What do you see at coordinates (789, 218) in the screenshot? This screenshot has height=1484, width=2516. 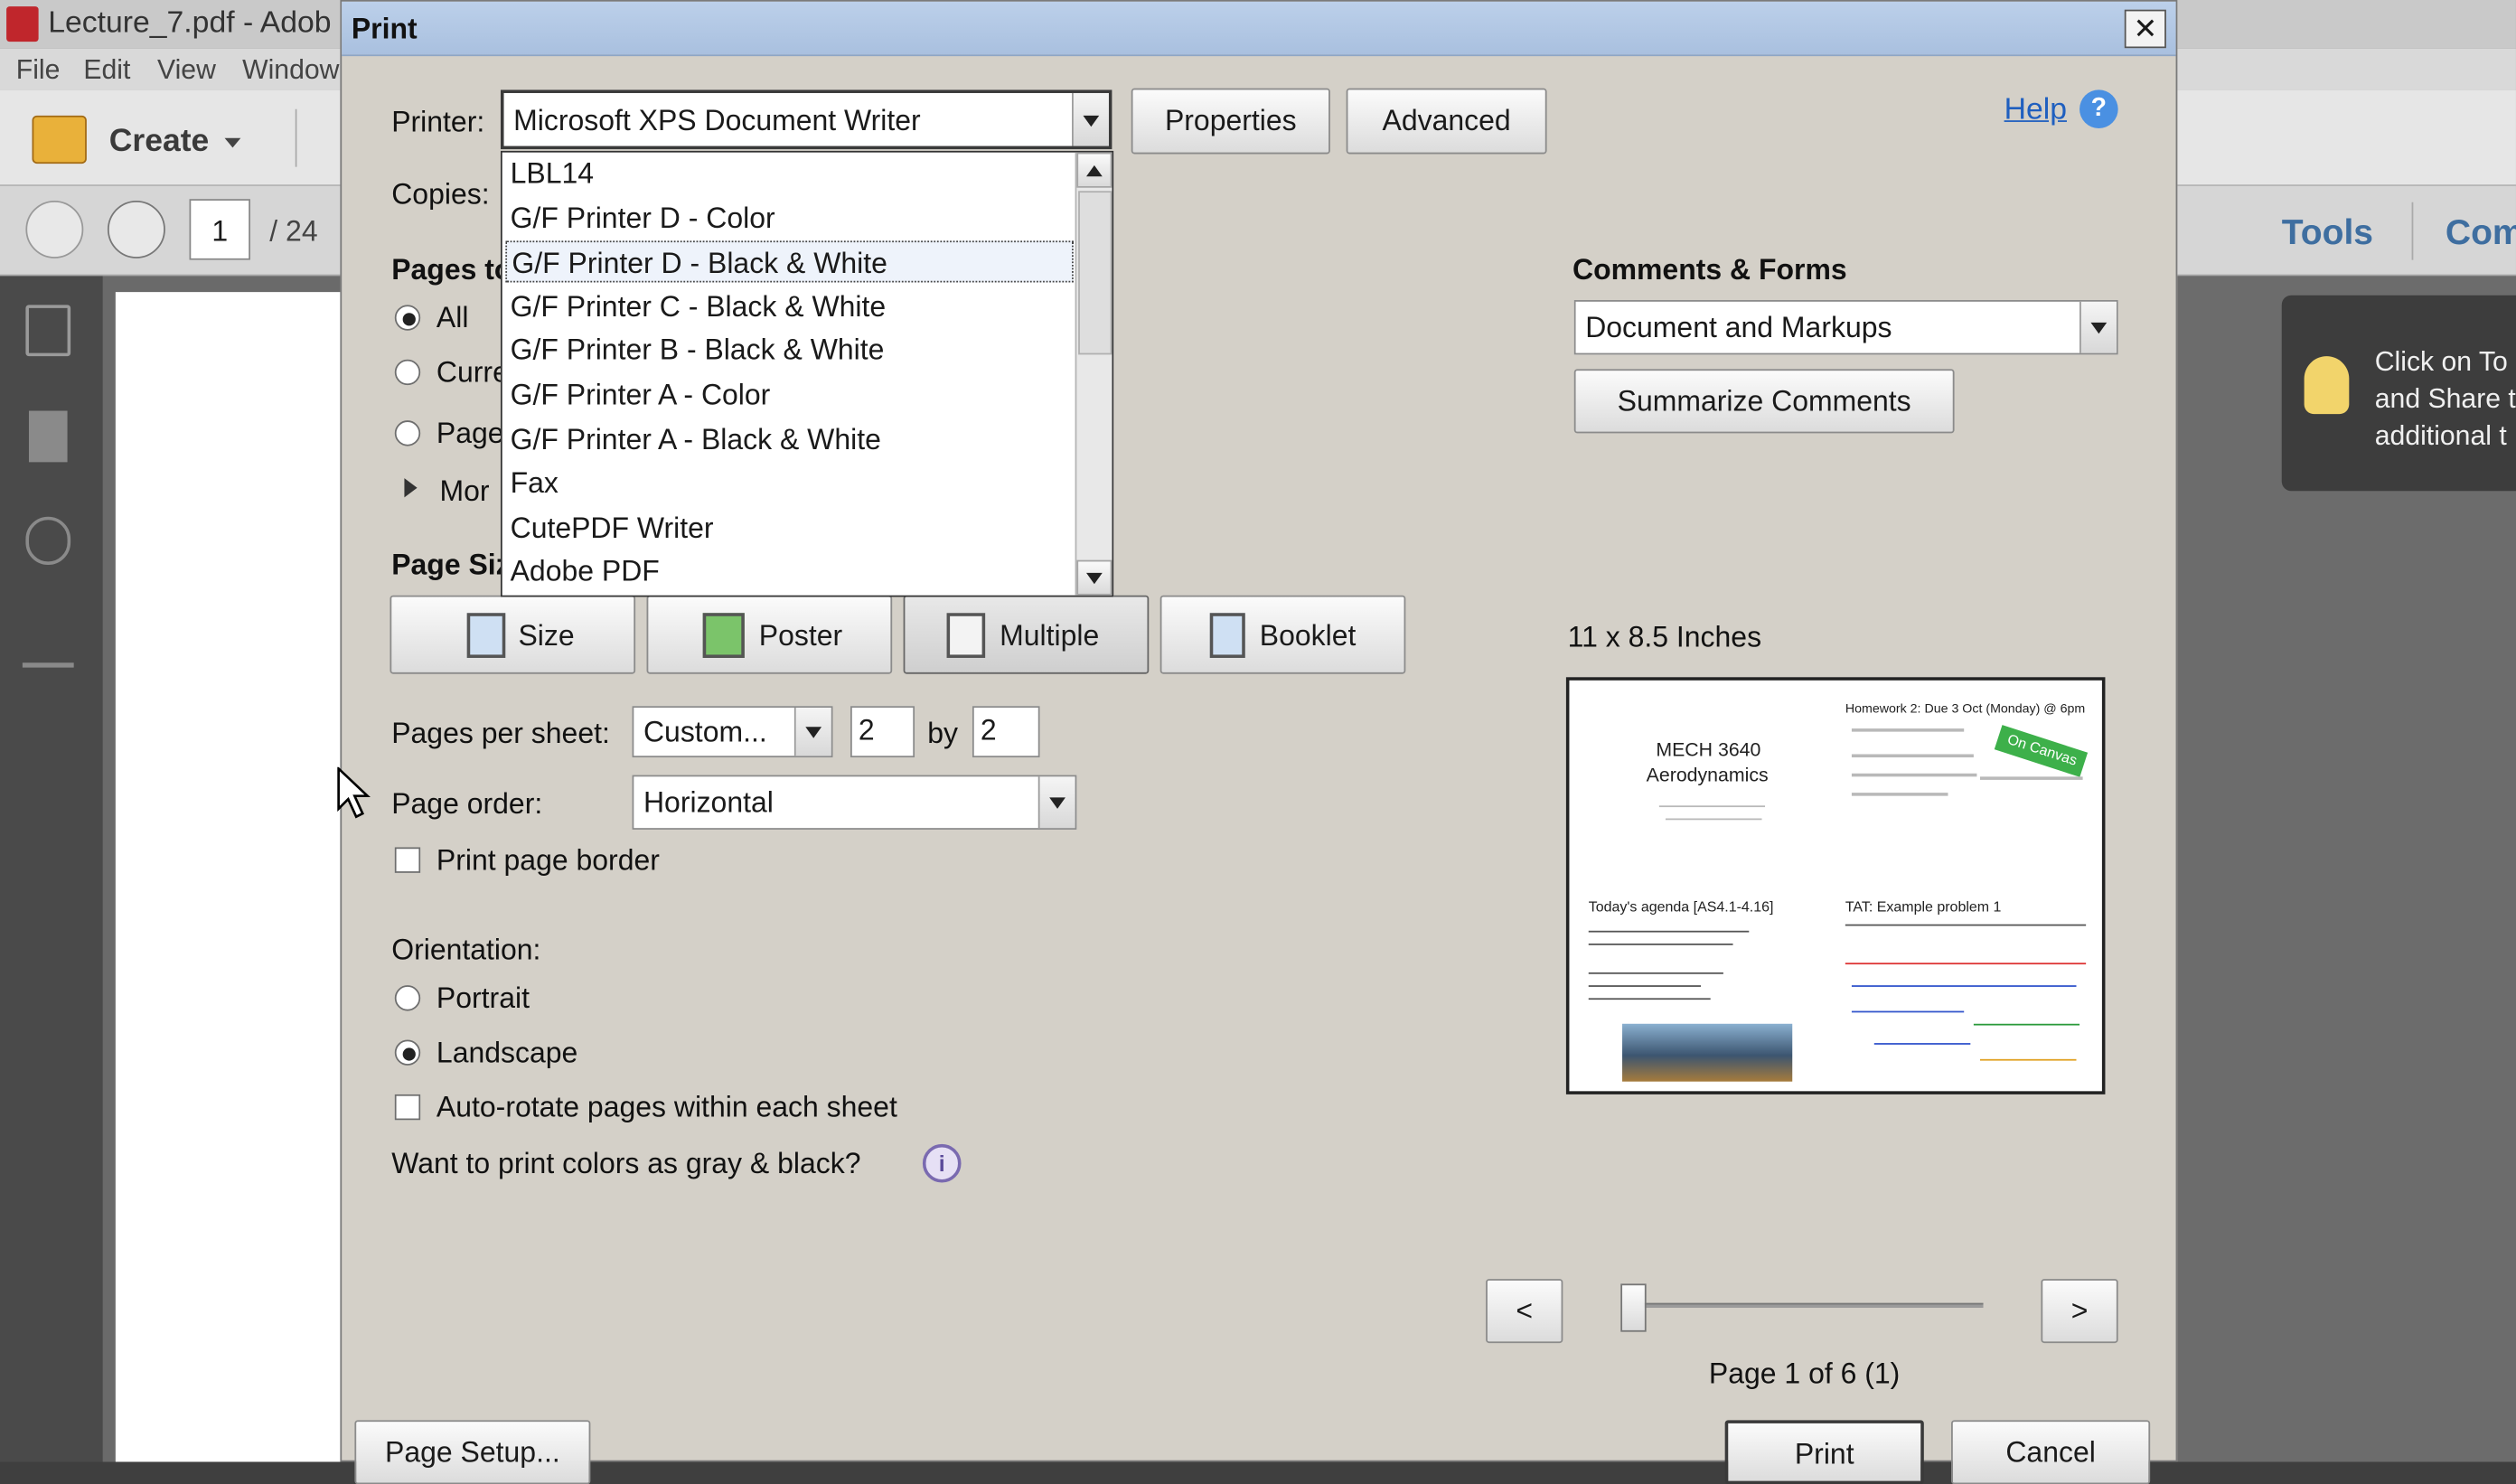 I see `printer-option: G/F Printer D - Color` at bounding box center [789, 218].